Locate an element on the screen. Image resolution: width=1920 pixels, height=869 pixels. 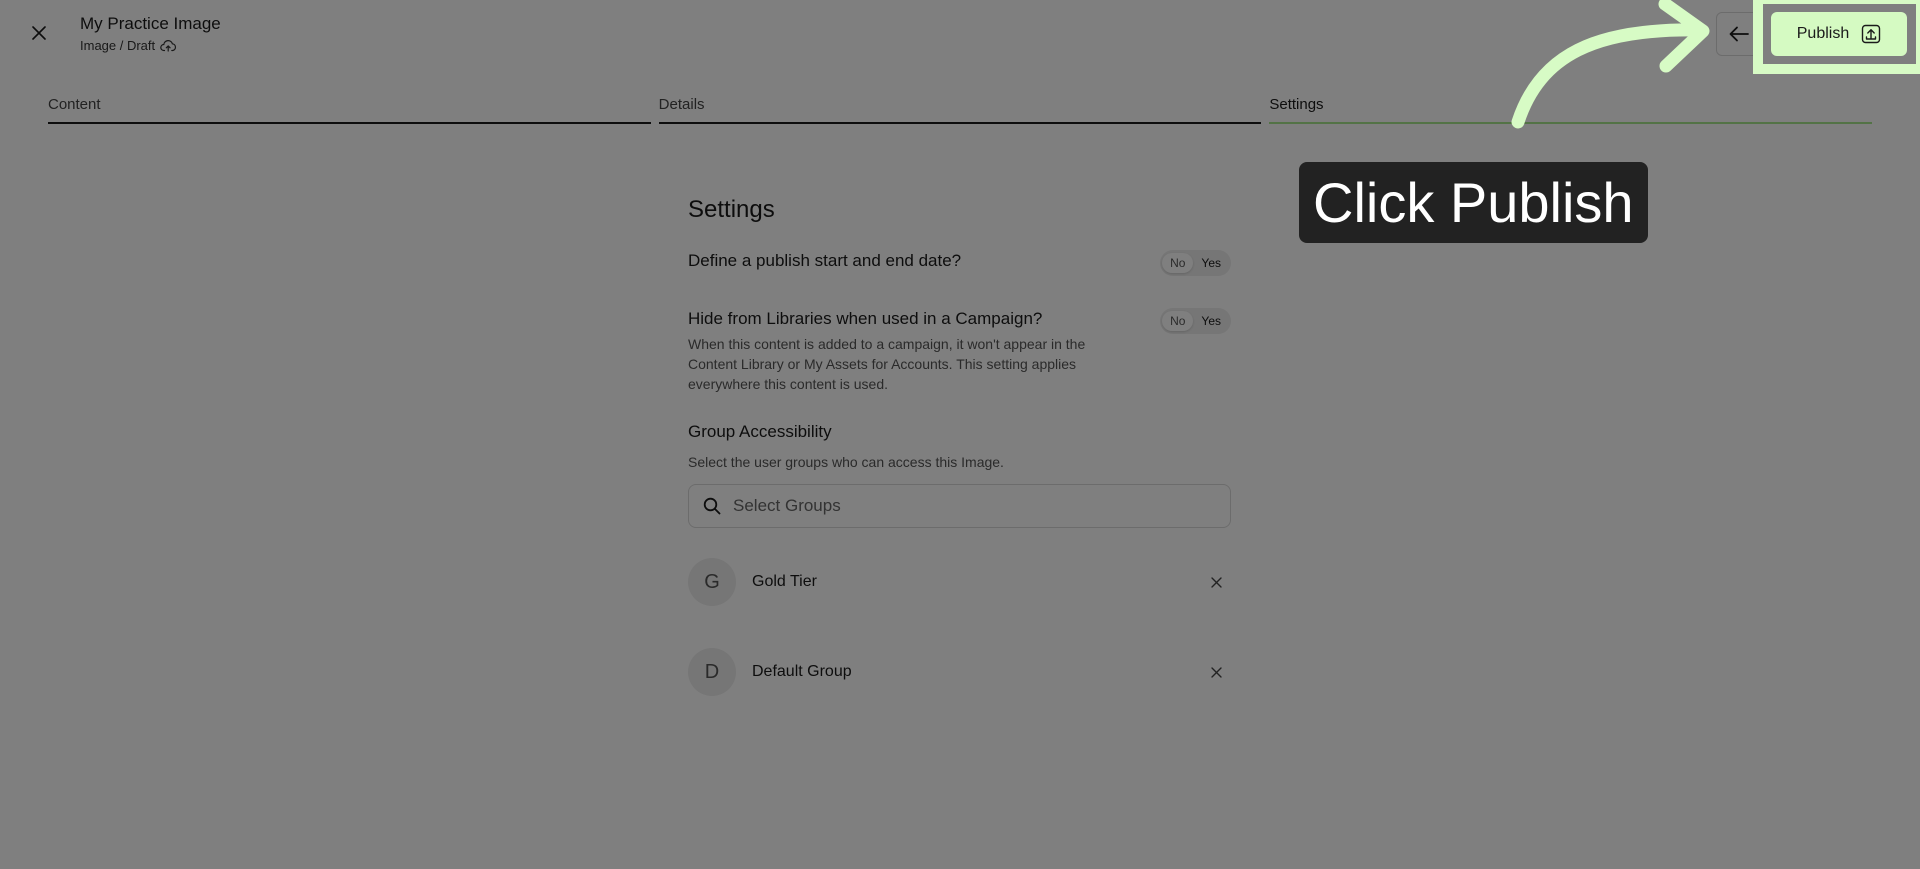
step-tabs: Content Details Settings is located at coordinates (960, 110).